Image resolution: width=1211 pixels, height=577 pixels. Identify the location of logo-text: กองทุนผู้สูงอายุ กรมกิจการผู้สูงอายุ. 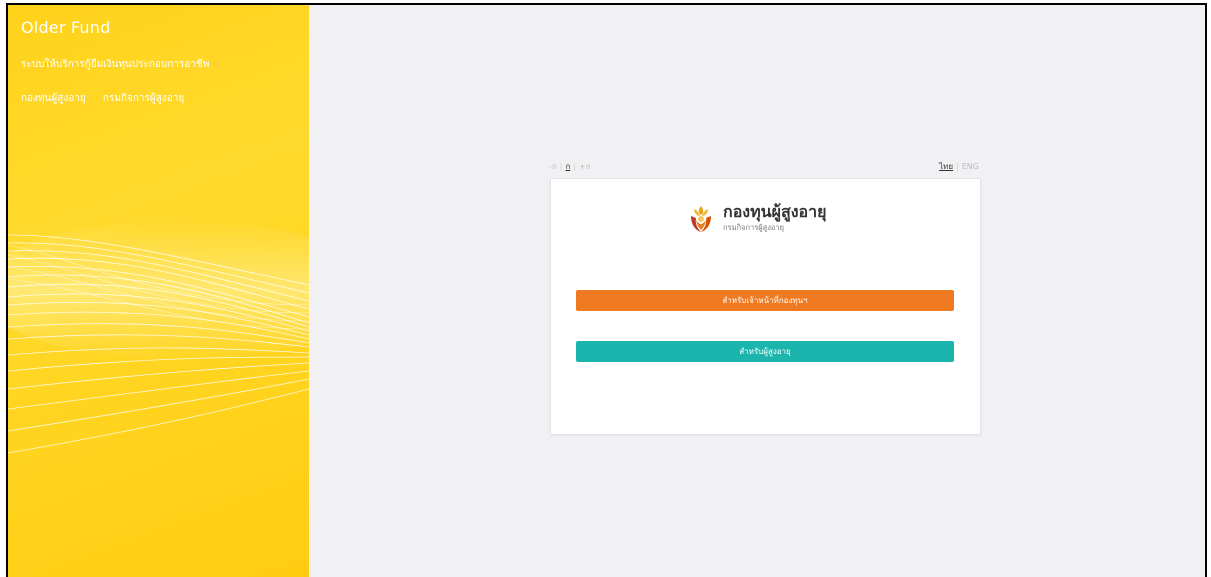
(775, 218).